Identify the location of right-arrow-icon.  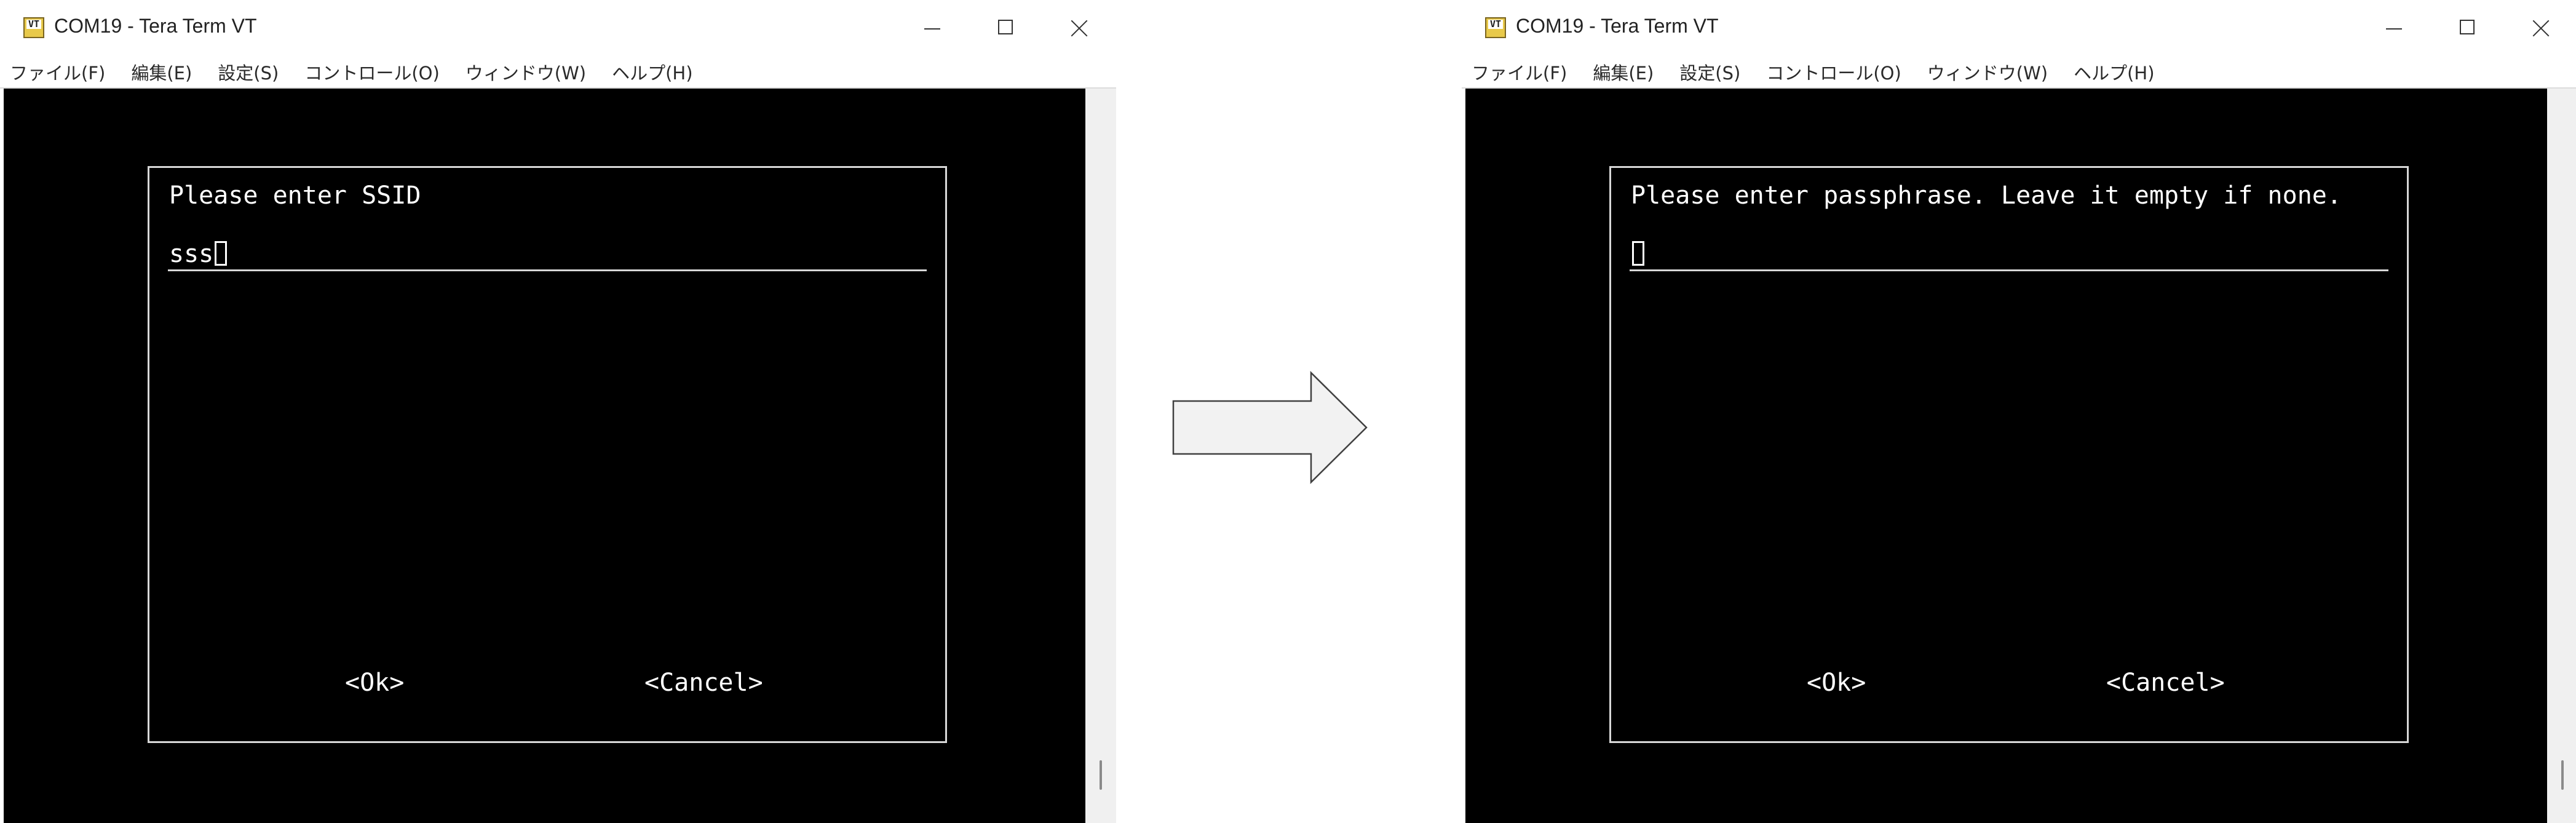
(1270, 427).